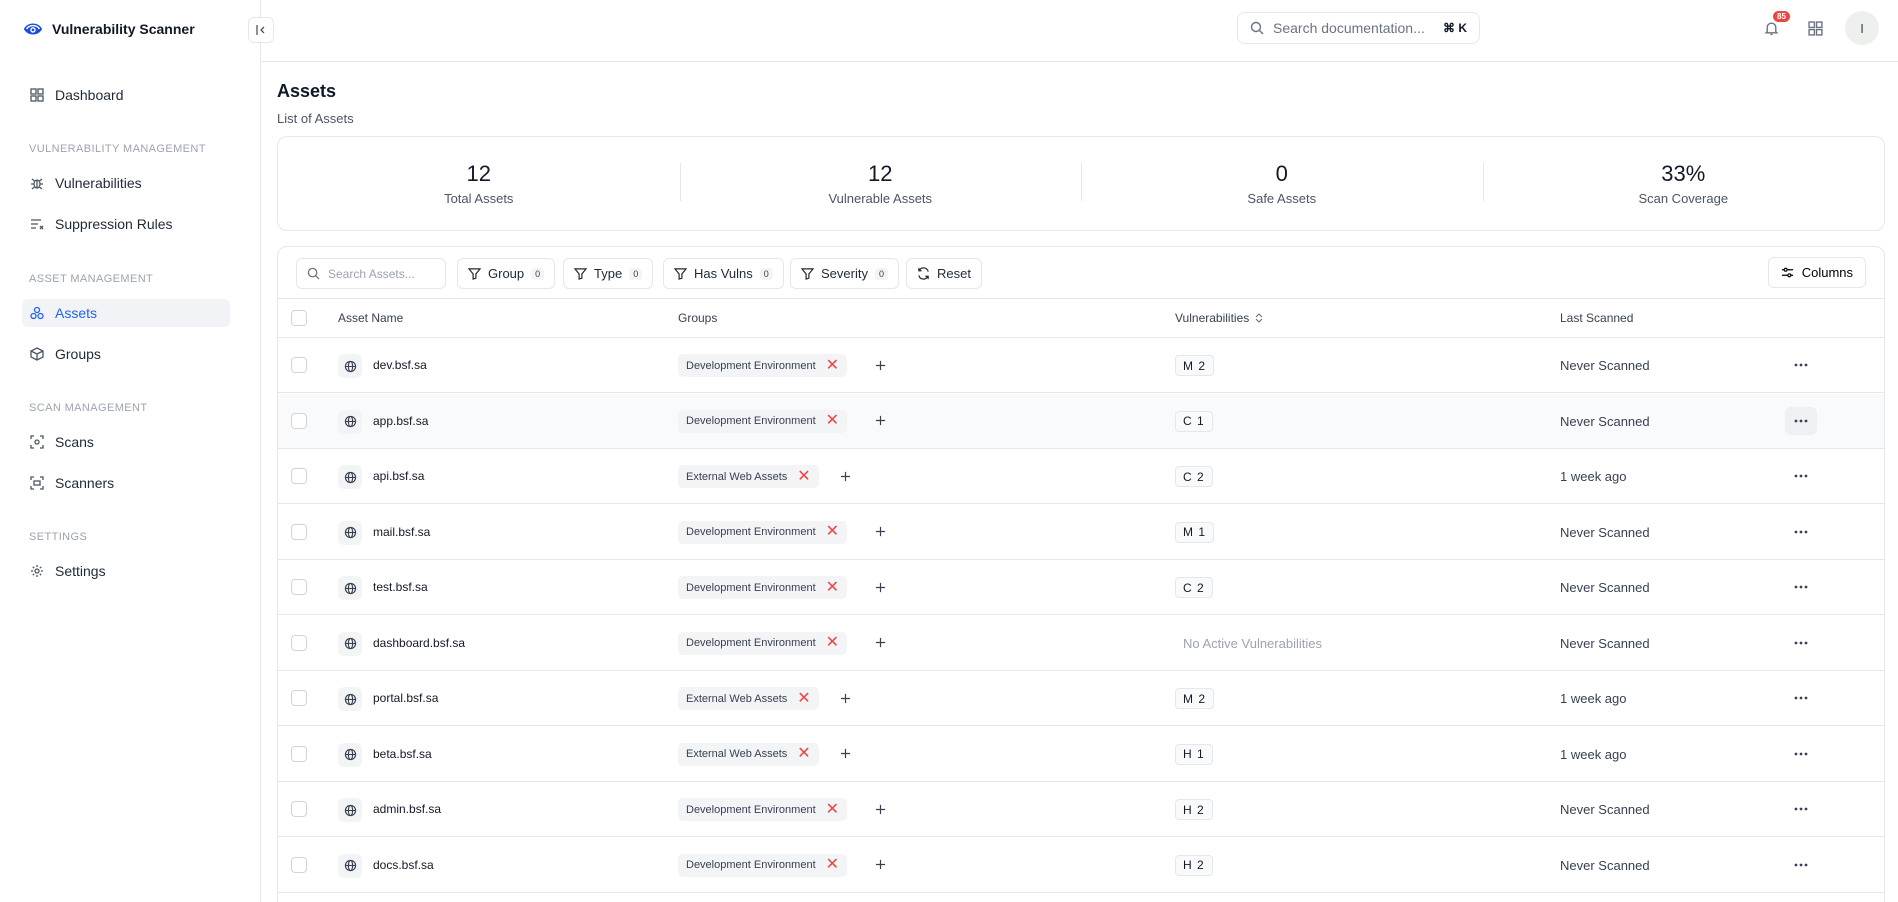 This screenshot has height=902, width=1898. Describe the element at coordinates (954, 273) in the screenshot. I see `reset-label: Reset` at that location.